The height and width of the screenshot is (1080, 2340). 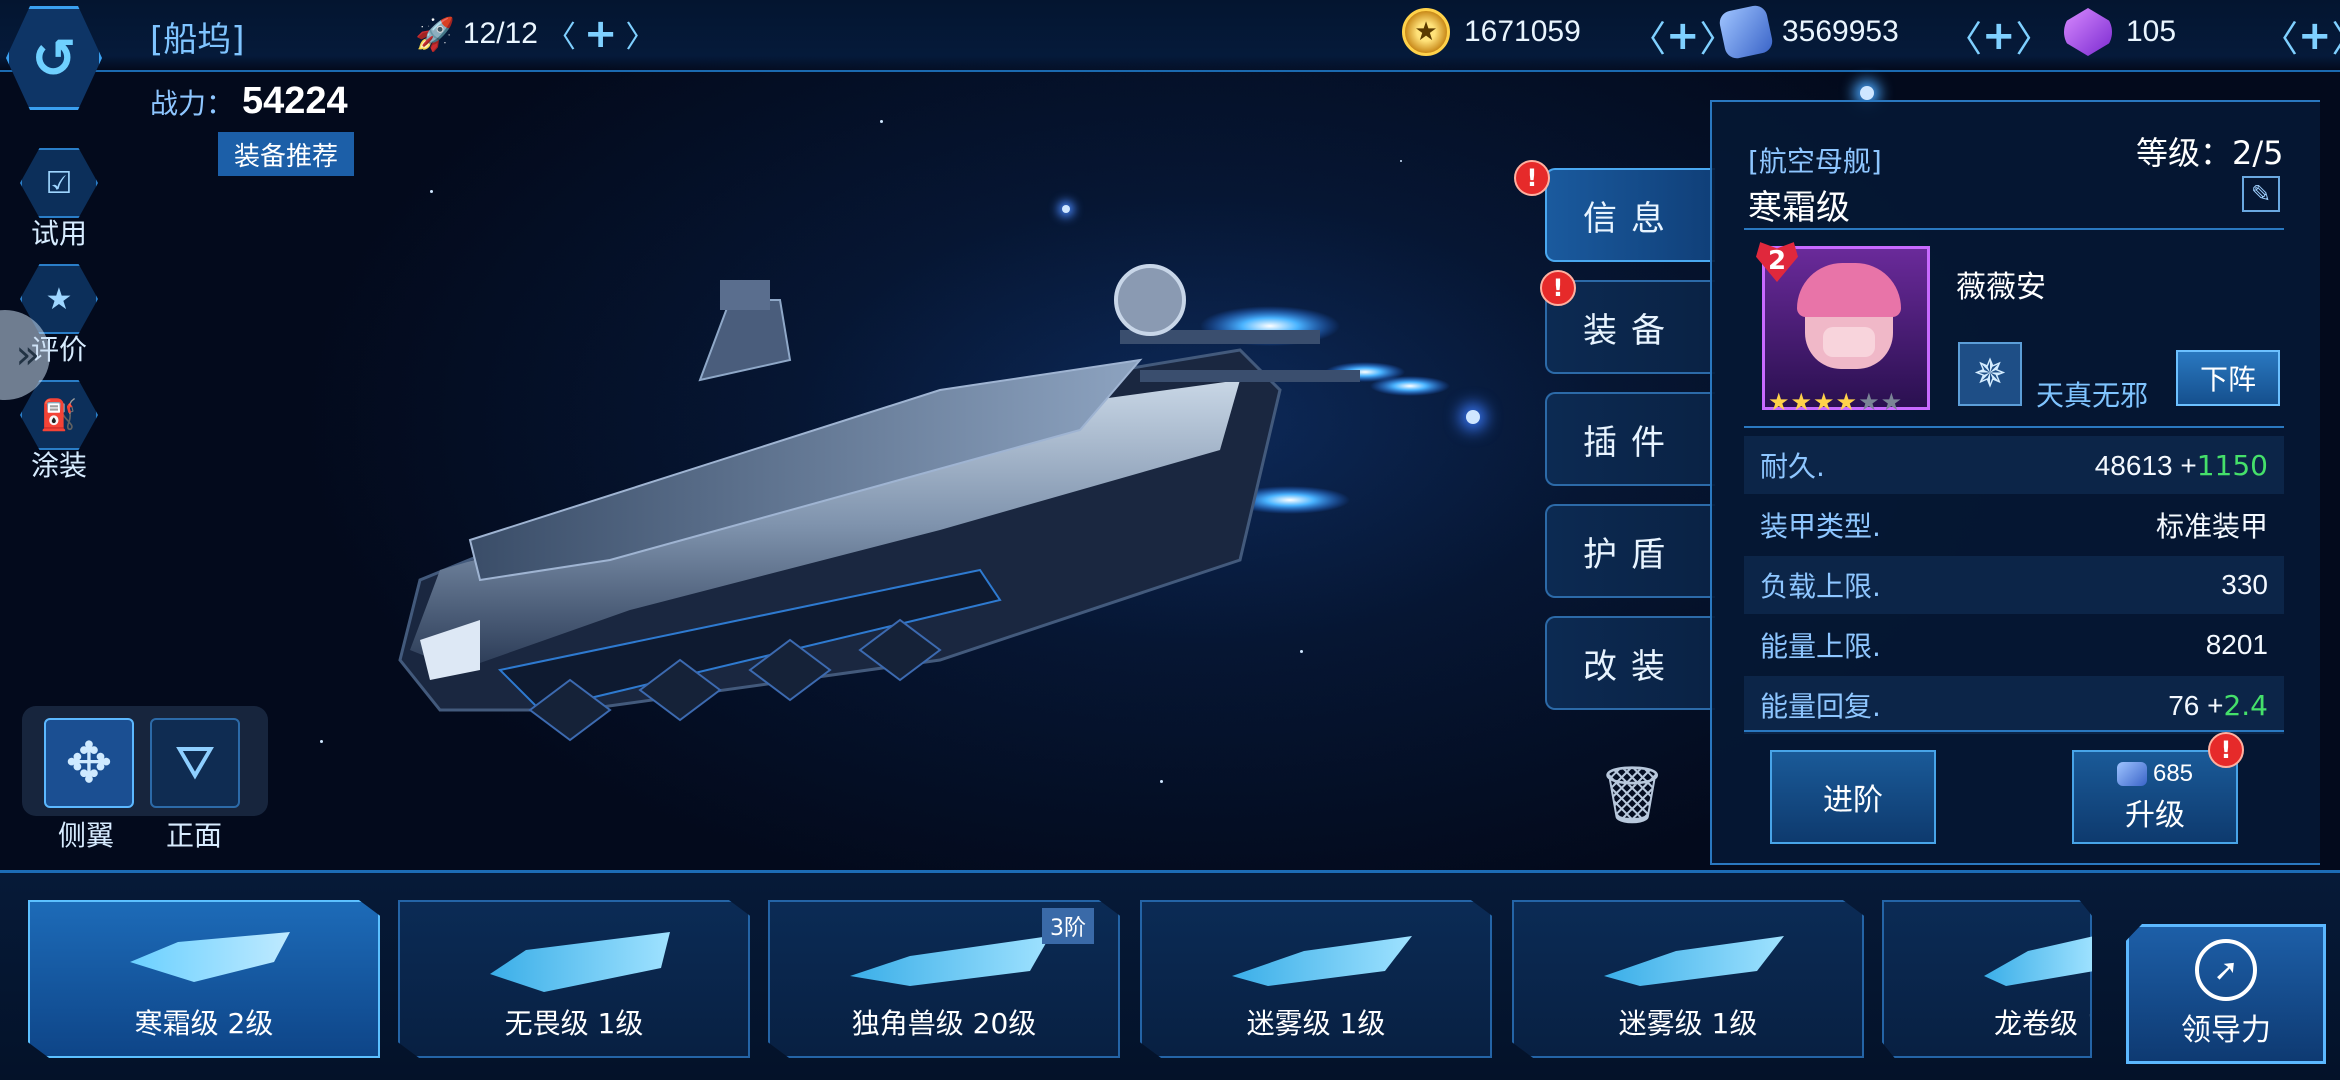 What do you see at coordinates (1630, 439) in the screenshot?
I see `tab-plugins: 插件` at bounding box center [1630, 439].